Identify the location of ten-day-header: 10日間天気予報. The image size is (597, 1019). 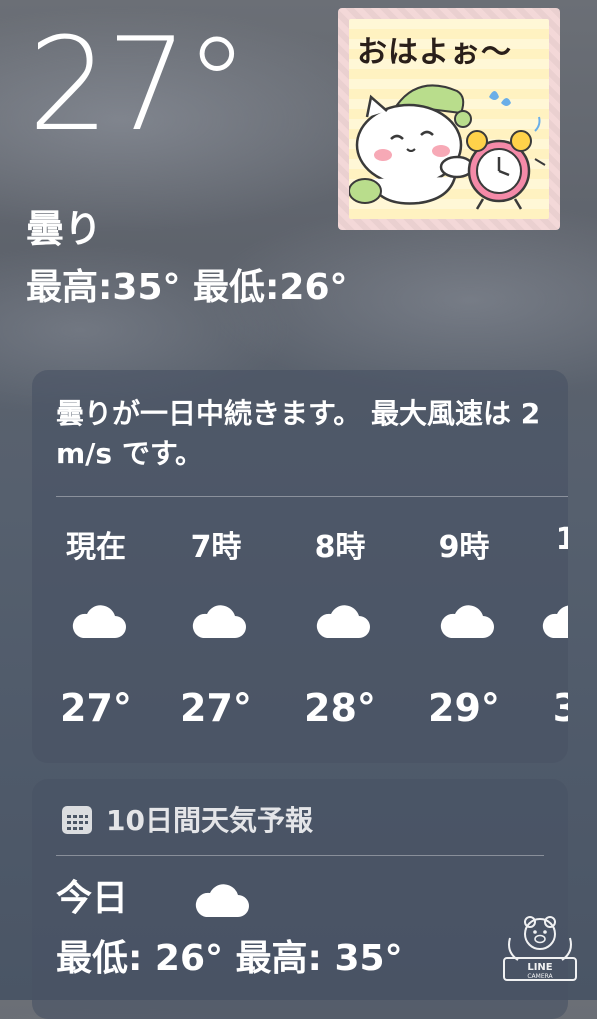
(186, 819).